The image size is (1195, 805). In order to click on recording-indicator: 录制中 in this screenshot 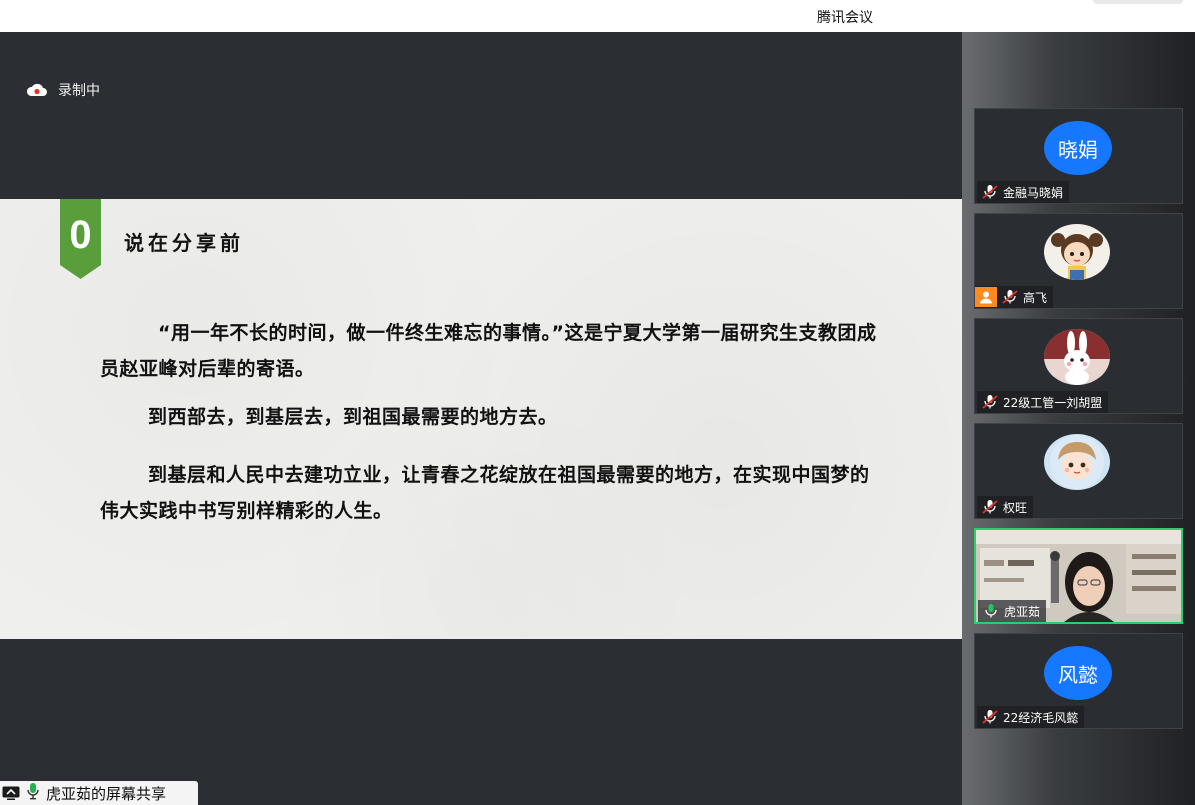, I will do `click(63, 90)`.